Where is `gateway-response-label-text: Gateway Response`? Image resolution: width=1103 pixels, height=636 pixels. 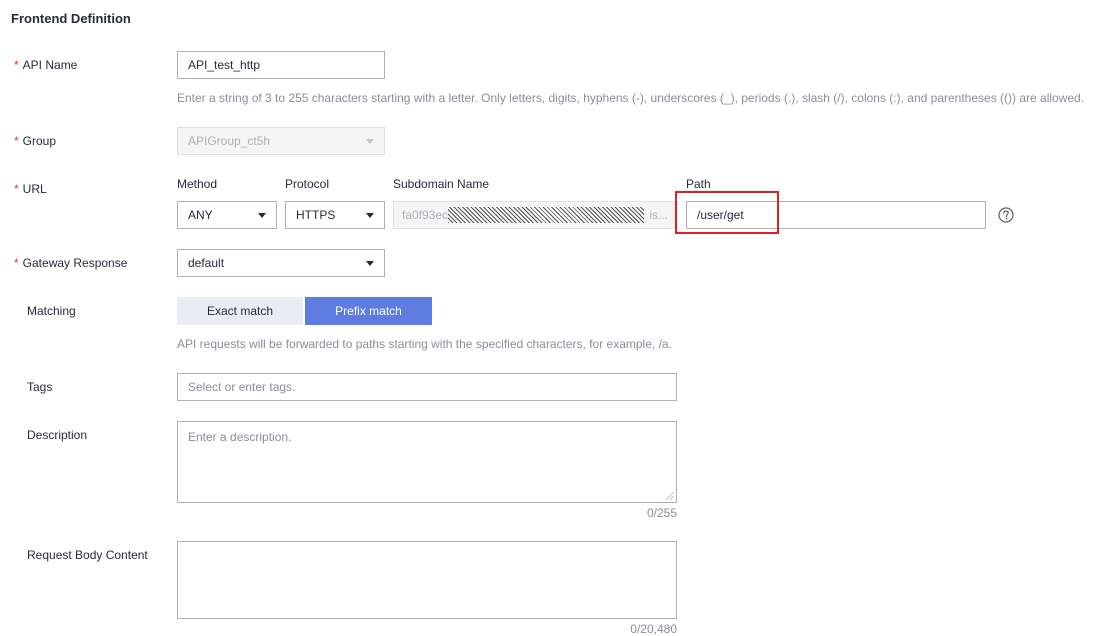
gateway-response-label-text: Gateway Response is located at coordinates (75, 263).